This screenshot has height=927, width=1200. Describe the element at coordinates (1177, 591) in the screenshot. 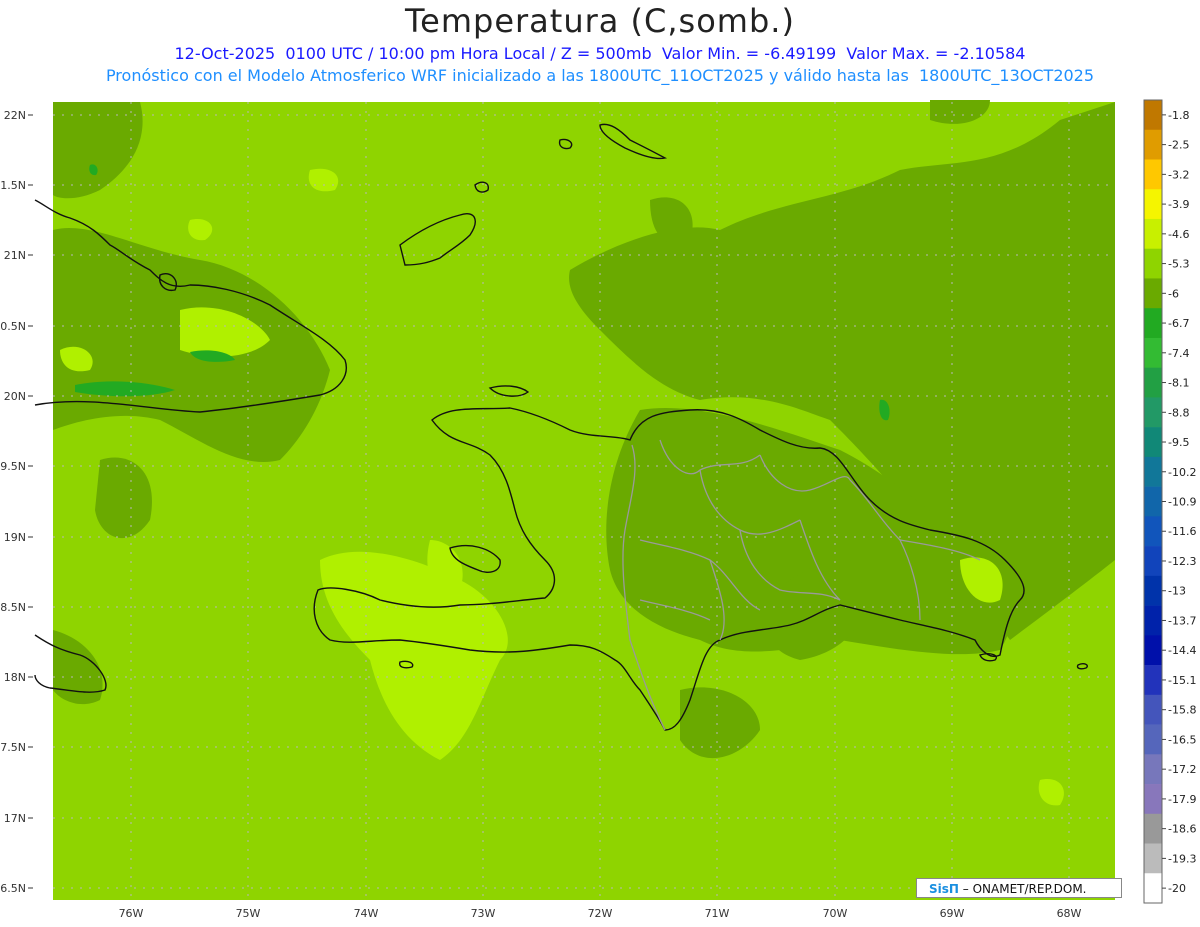

I see `colorbar-label: -13` at that location.